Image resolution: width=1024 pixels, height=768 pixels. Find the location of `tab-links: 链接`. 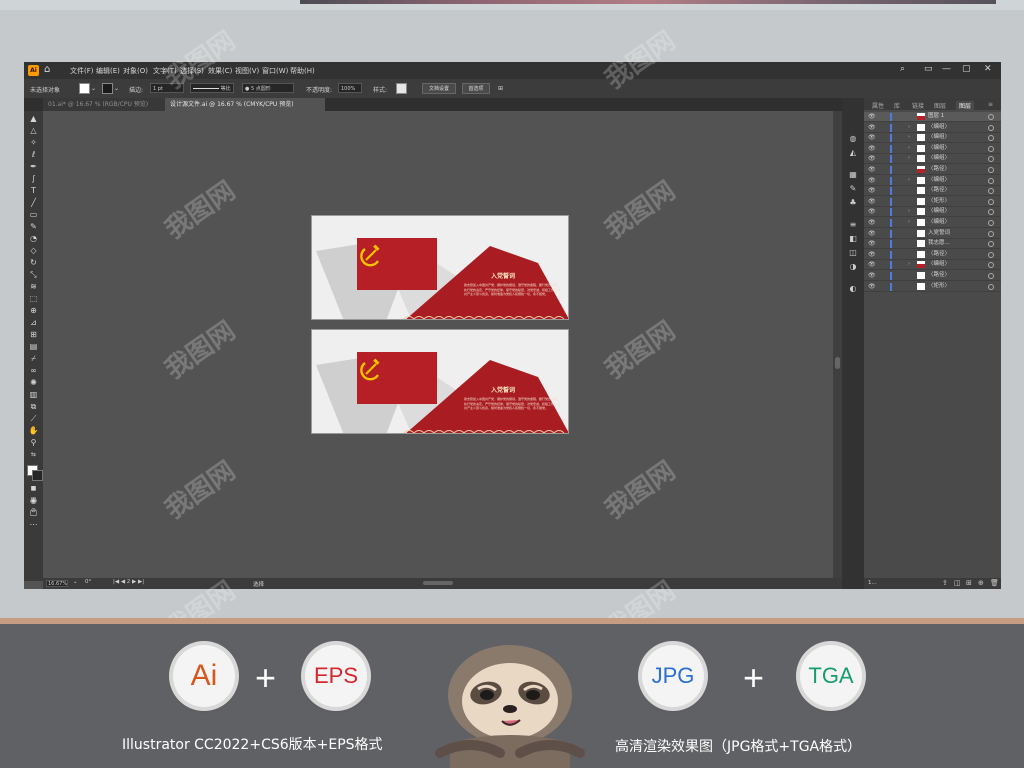

tab-links: 链接 is located at coordinates (918, 105).